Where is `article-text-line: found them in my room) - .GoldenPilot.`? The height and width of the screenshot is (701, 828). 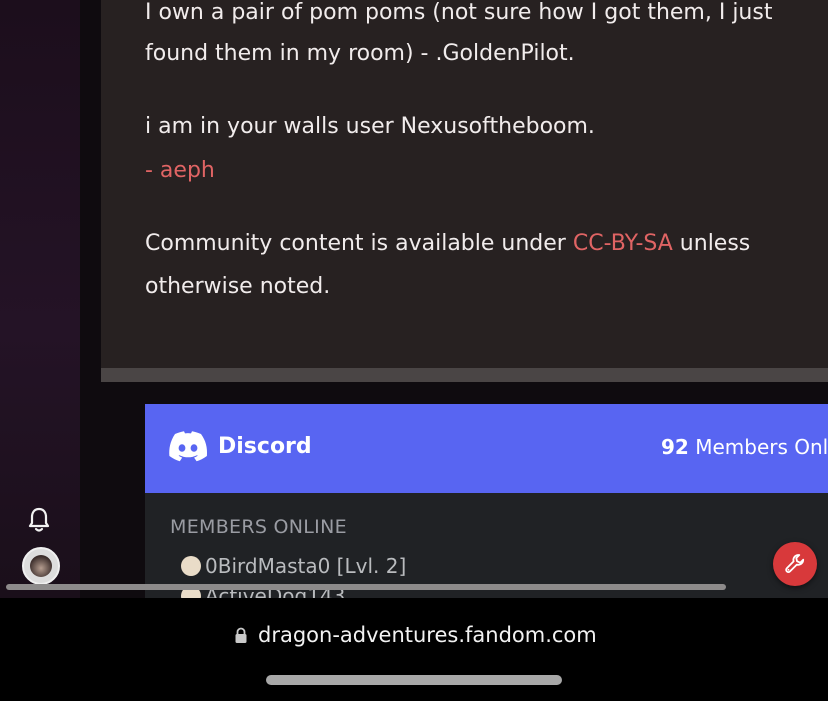 article-text-line: found them in my room) - .GoldenPilot. is located at coordinates (360, 53).